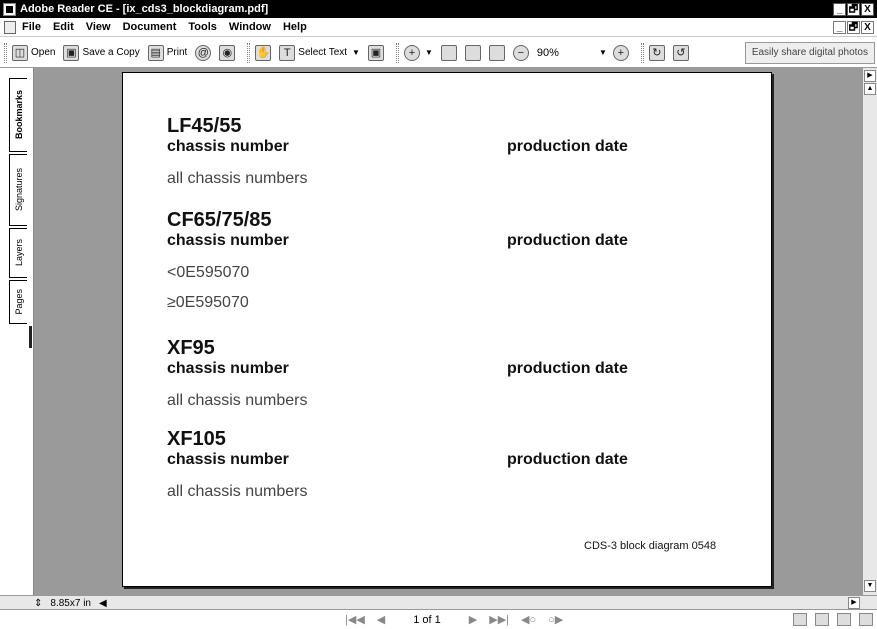  Describe the element at coordinates (496, 52) in the screenshot. I see `fit-width-button` at that location.